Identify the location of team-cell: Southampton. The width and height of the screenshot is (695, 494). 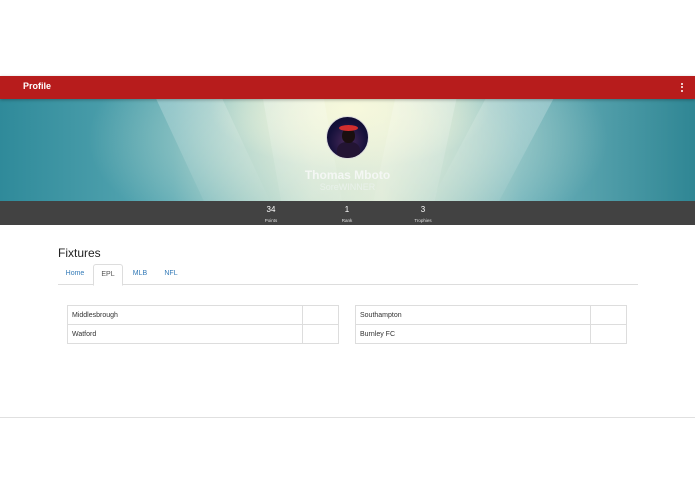
(473, 315).